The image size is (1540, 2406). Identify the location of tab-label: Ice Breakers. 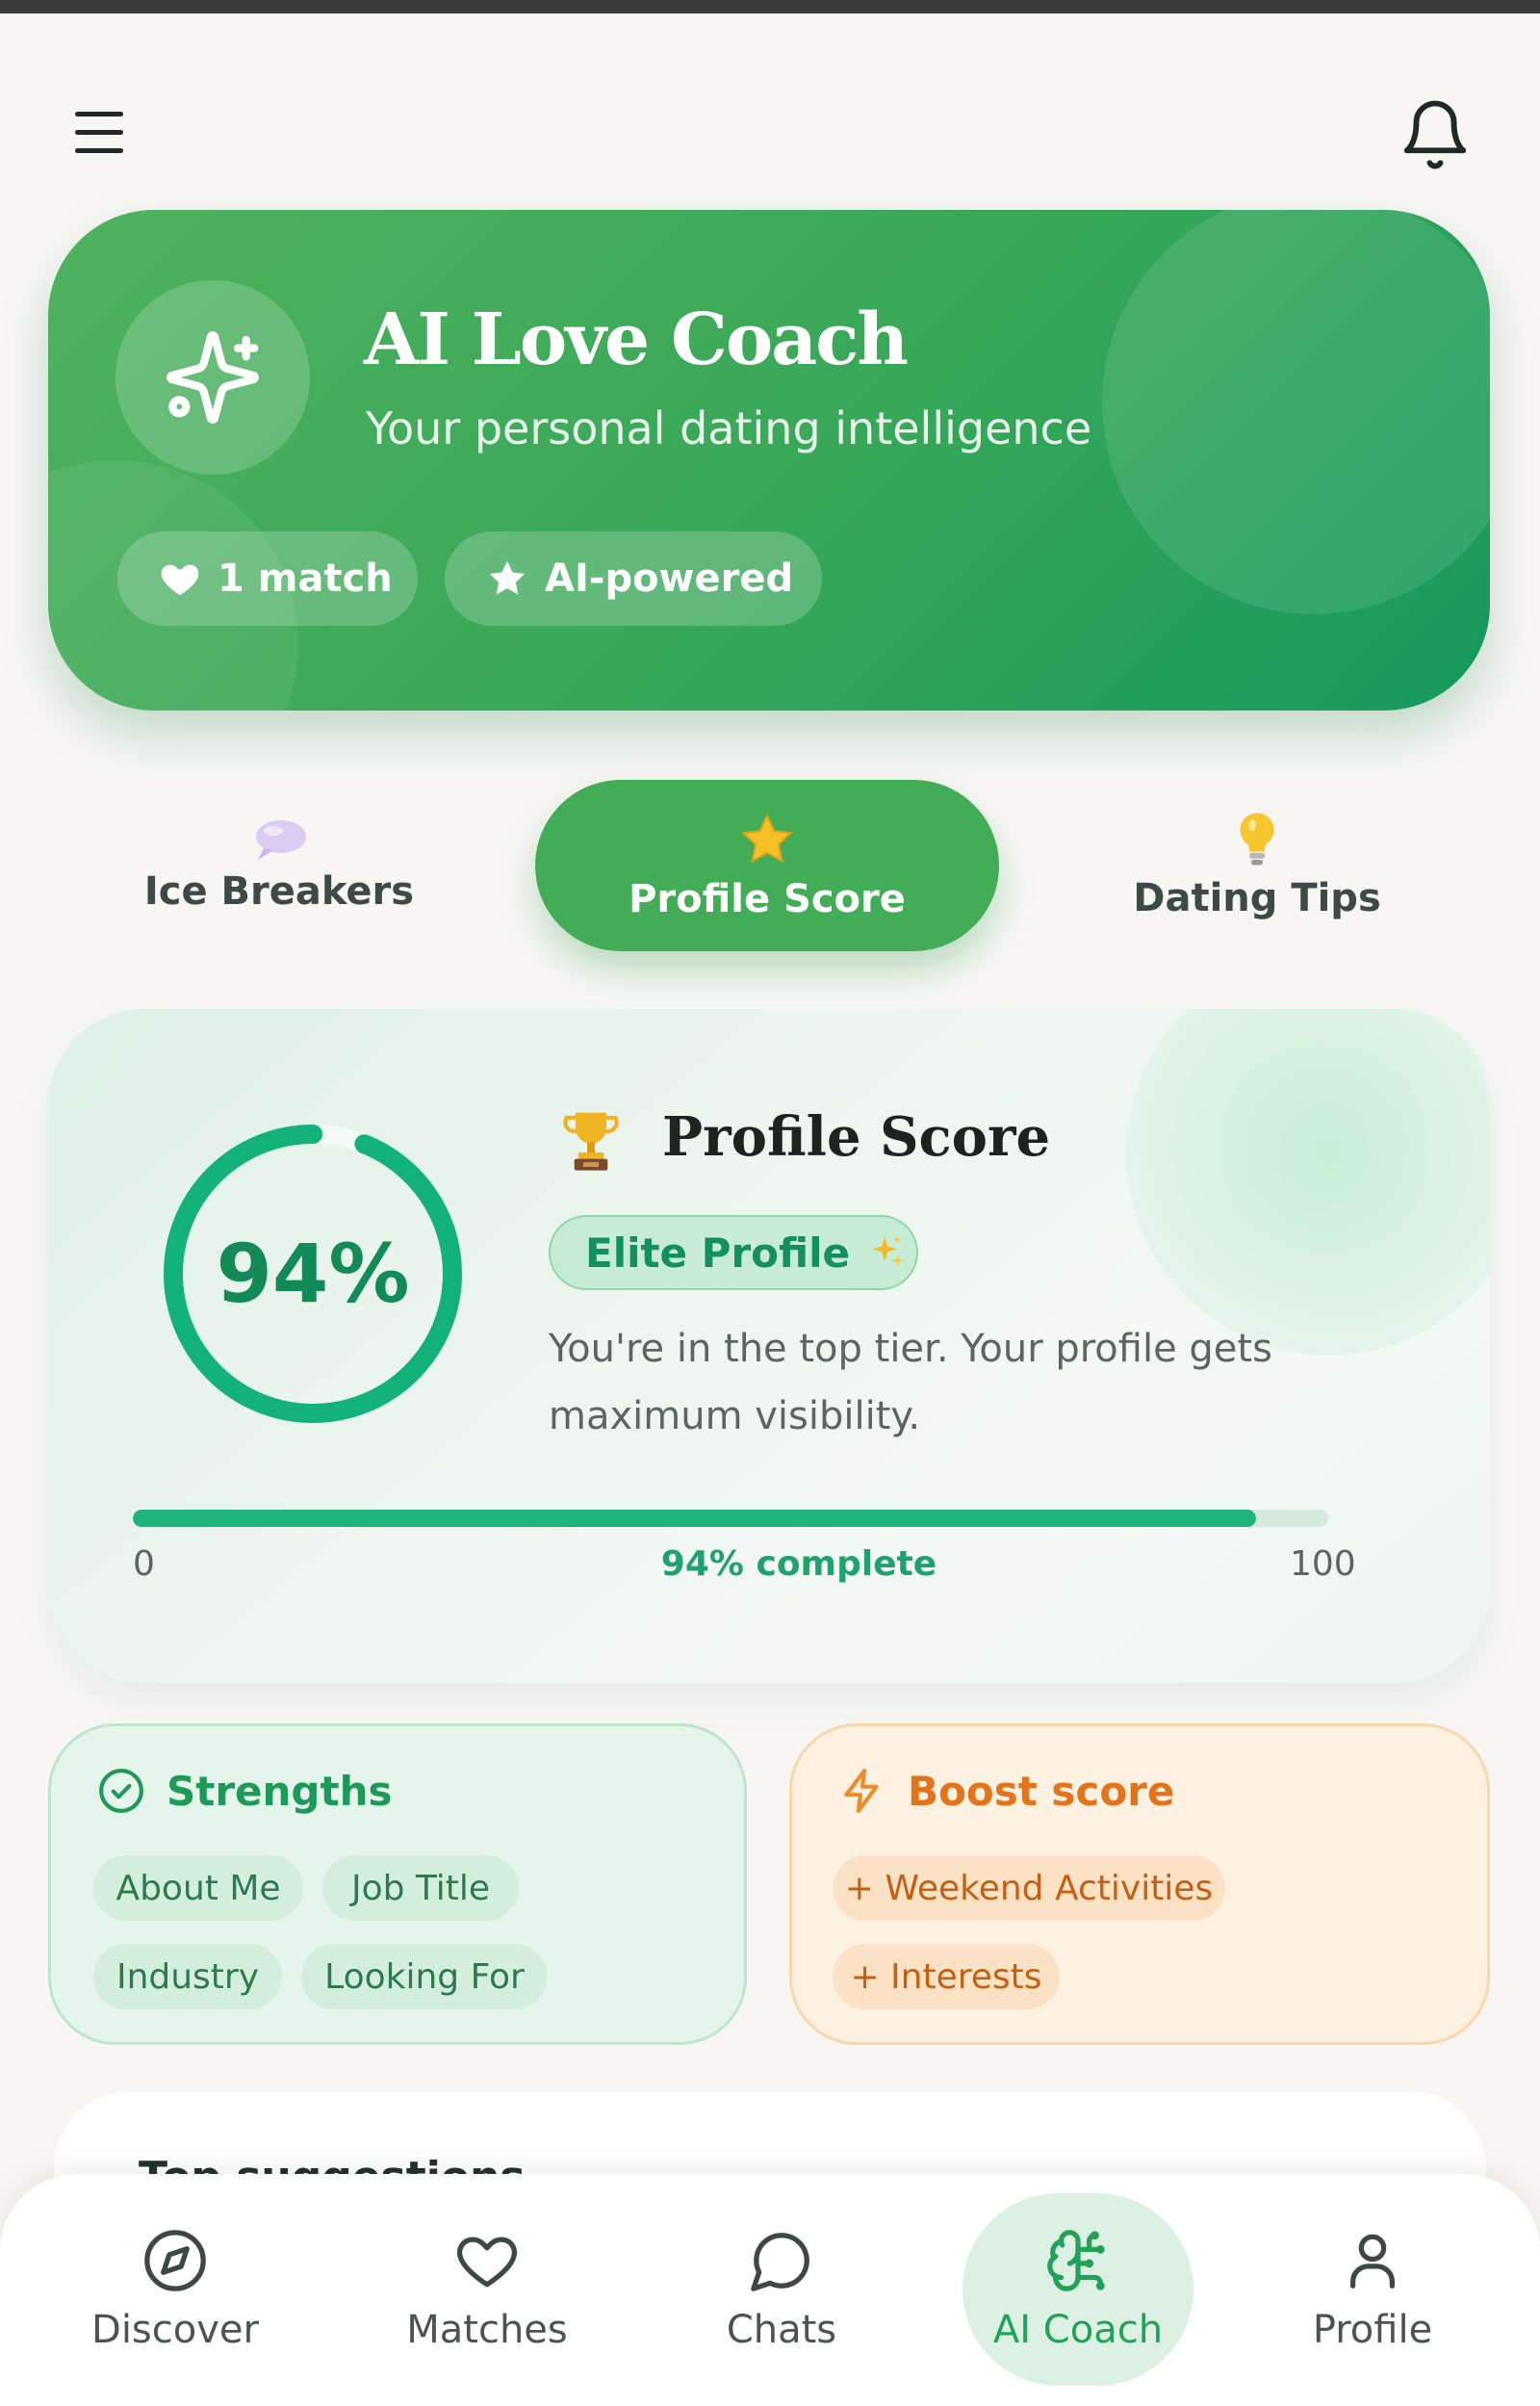
(279, 891).